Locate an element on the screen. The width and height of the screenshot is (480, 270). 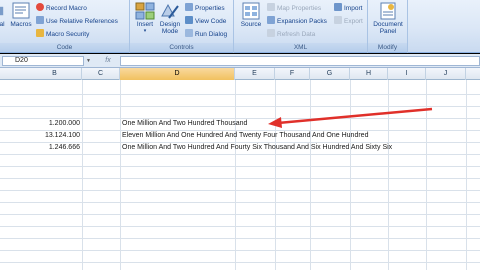
refresh-data-label: Refresh Data is located at coordinates (296, 34).